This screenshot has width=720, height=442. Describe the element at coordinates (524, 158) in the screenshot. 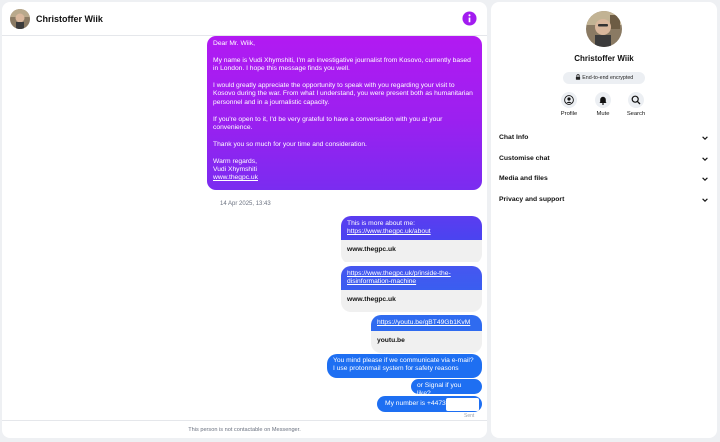

I see `section-label: Customise chat` at that location.